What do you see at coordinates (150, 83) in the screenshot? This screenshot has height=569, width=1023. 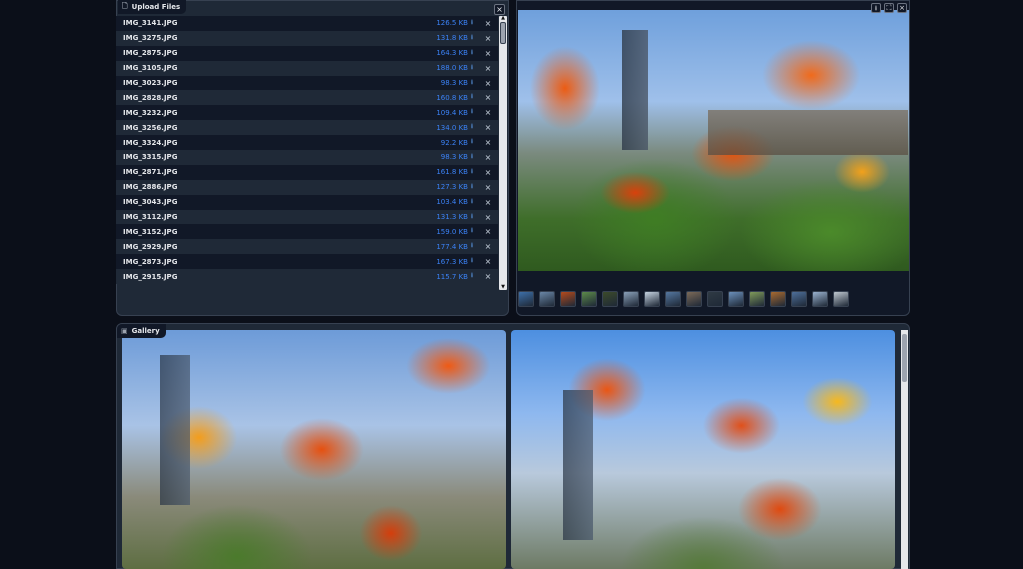 I see `file-name: IMG_3023.JPG` at bounding box center [150, 83].